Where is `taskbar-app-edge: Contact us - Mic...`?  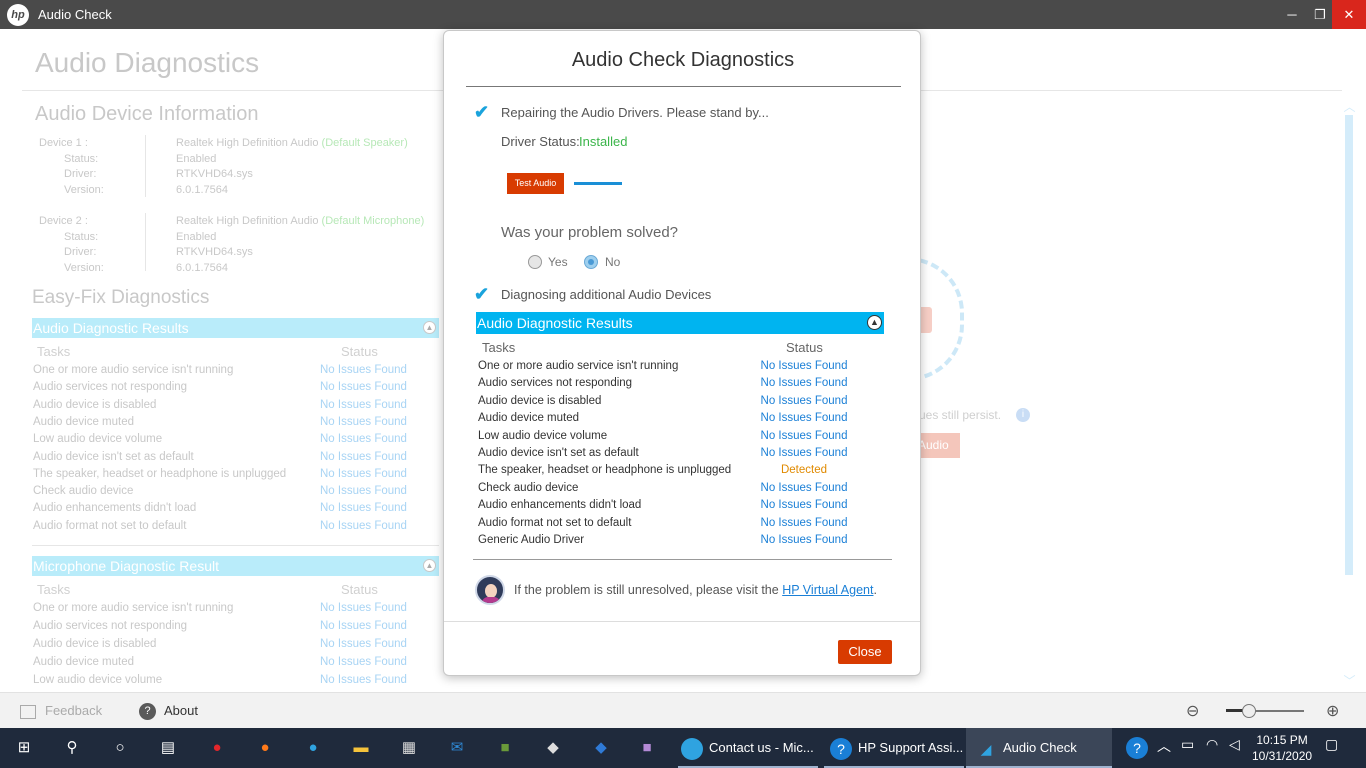
taskbar-app-edge: Contact us - Mic... is located at coordinates (748, 748).